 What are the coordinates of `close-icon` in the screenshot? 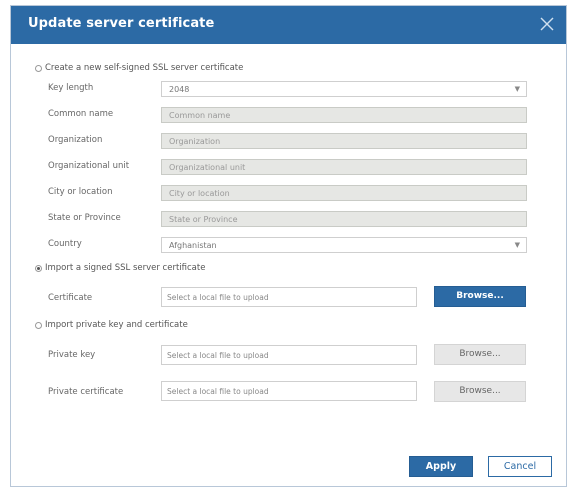 It's located at (547, 24).